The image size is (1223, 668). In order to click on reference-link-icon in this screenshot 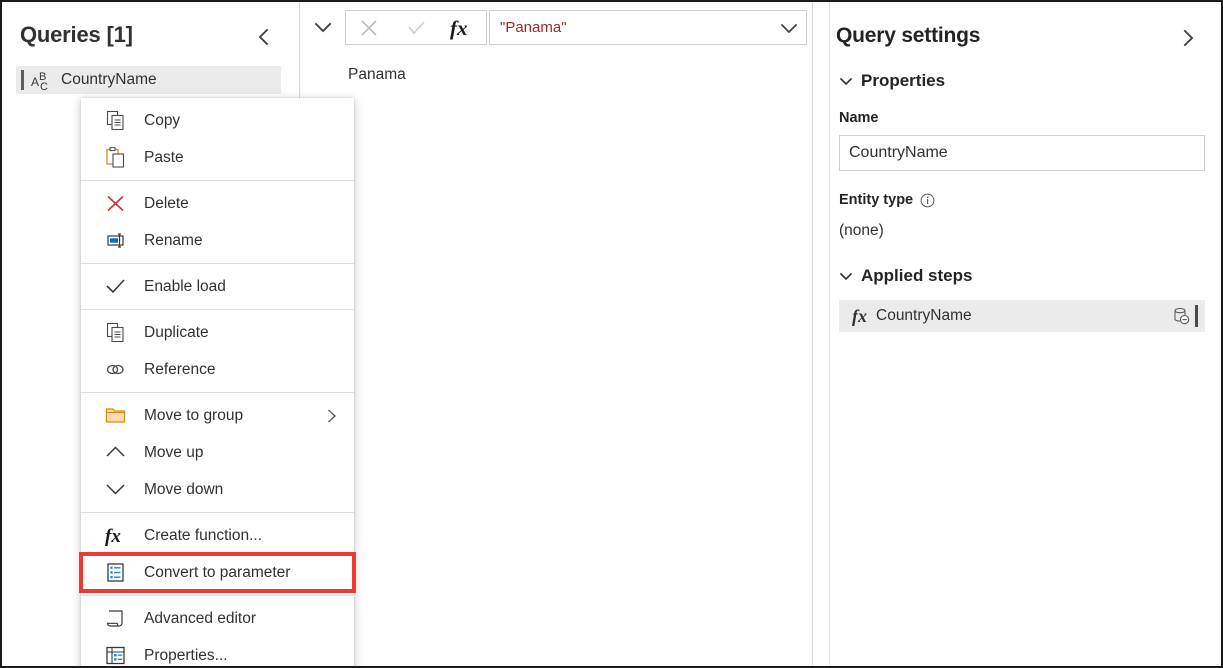, I will do `click(115, 369)`.